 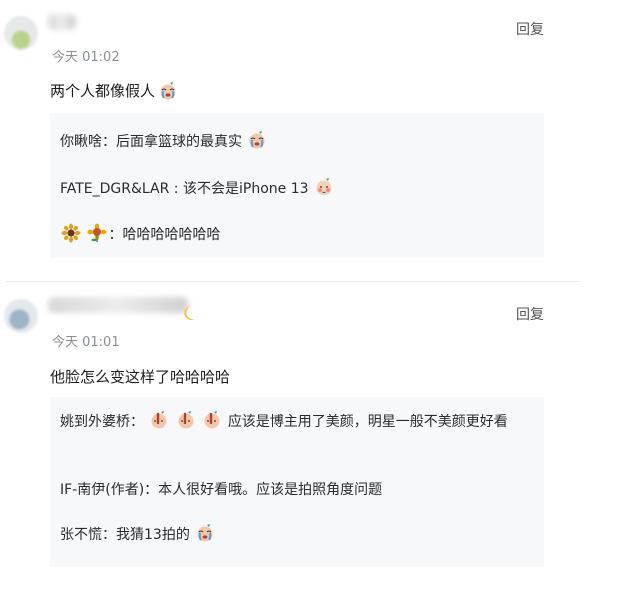 I want to click on reply-text: 本人很好看哦。应该是拍照角度问题, so click(x=270, y=490).